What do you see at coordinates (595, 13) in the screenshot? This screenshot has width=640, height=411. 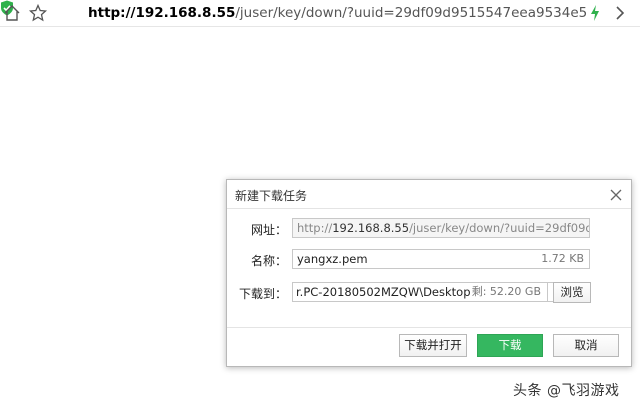 I see `bolt-icon` at bounding box center [595, 13].